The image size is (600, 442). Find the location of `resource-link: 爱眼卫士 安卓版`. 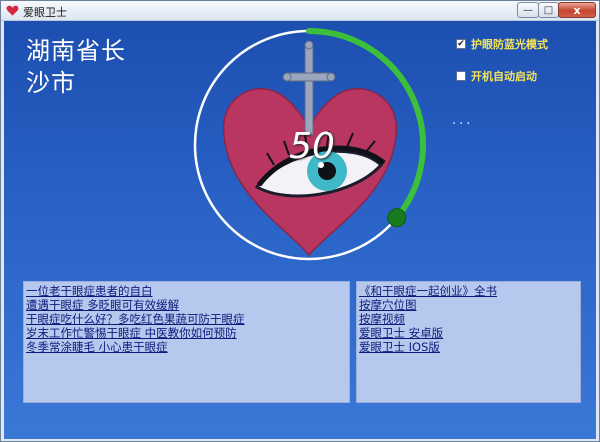

resource-link: 爱眼卫士 安卓版 is located at coordinates (468, 333).